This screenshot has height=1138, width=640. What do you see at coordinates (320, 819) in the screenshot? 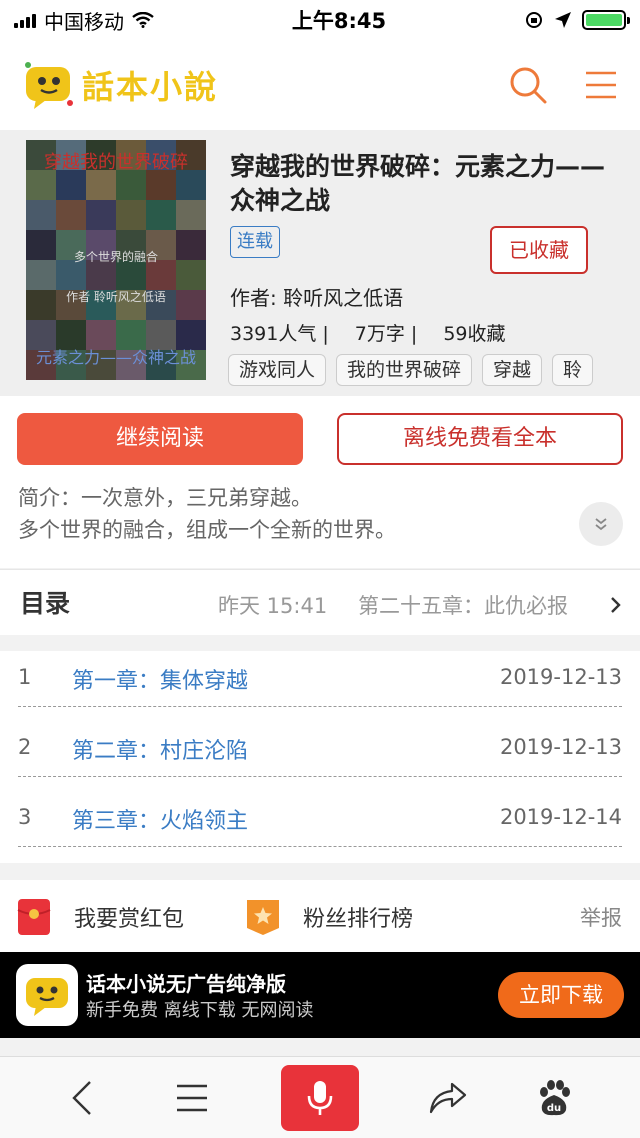
I see `chapter-row: 3 第三章：火焰领主 2019-12-14` at bounding box center [320, 819].